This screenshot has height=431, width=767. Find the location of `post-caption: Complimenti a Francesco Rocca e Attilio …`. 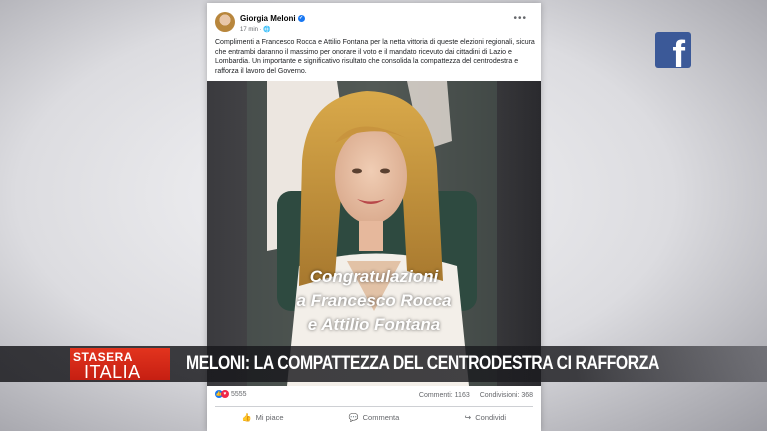

post-caption: Complimenti a Francesco Rocca e Attilio … is located at coordinates (375, 57).